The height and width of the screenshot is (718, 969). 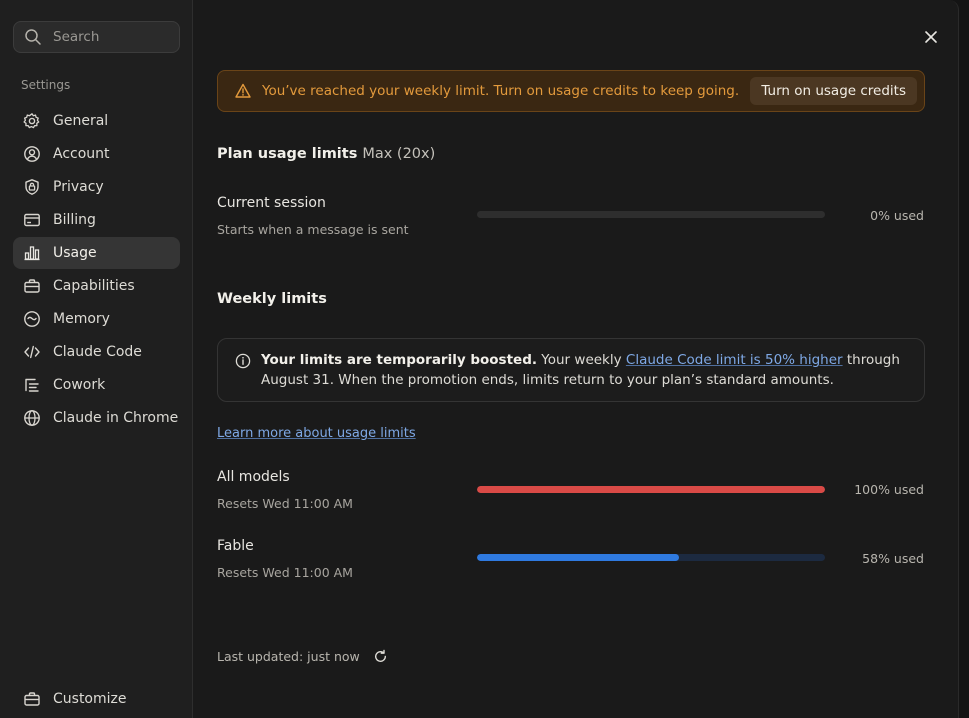 I want to click on refresh-button, so click(x=380, y=656).